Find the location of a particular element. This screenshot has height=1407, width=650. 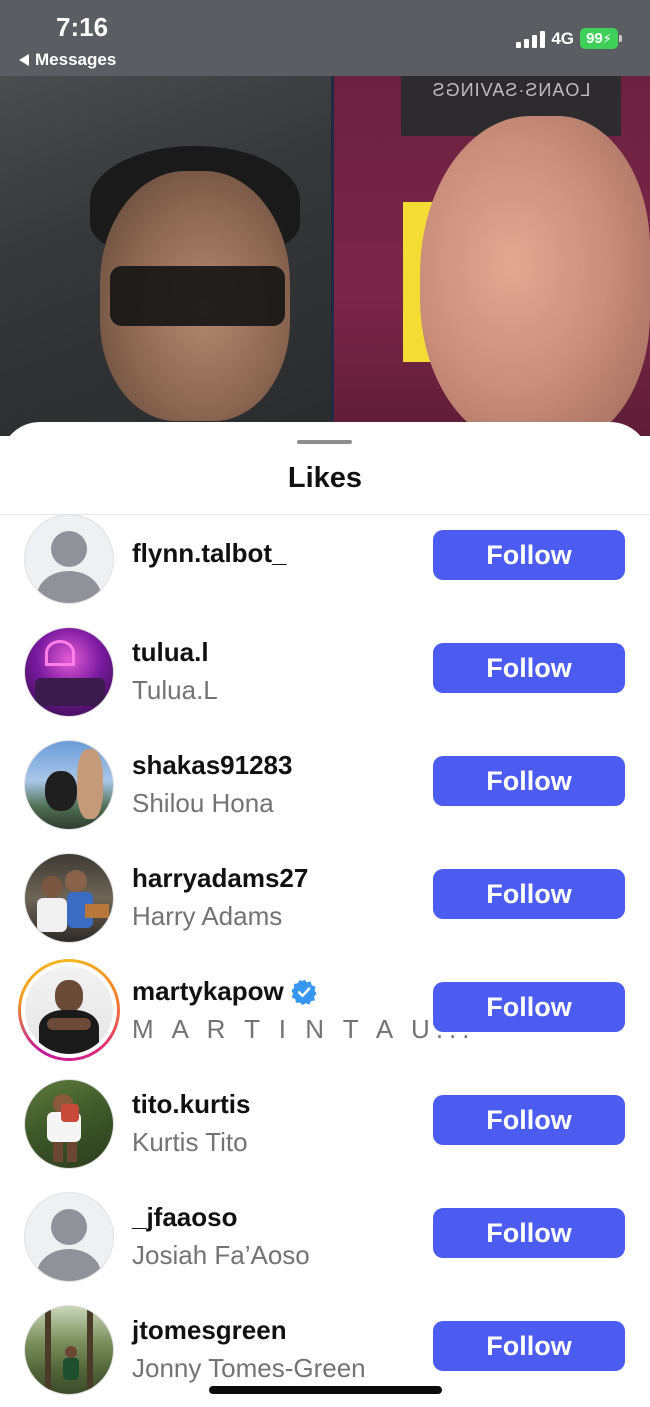

username: _jfaaoso is located at coordinates (185, 1217).